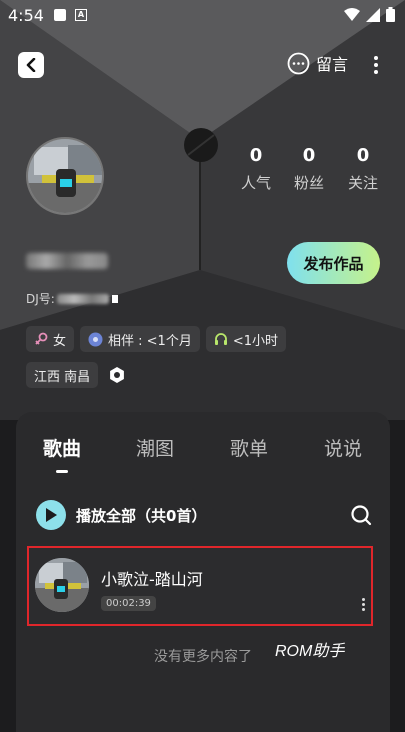 The width and height of the screenshot is (405, 732). What do you see at coordinates (82, 298) in the screenshot?
I see `dj-id-redacted` at bounding box center [82, 298].